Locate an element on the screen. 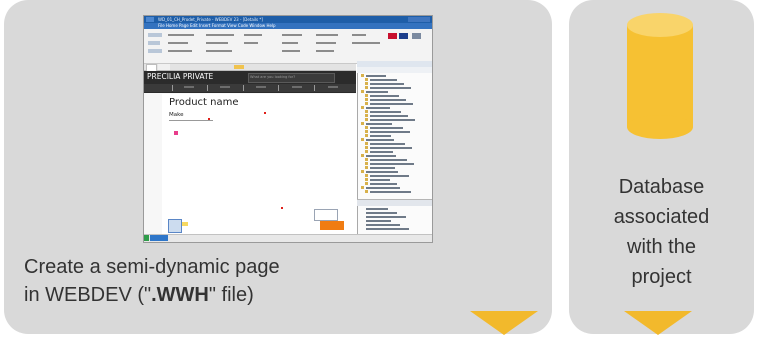  editor-tooltip is located at coordinates (326, 215).